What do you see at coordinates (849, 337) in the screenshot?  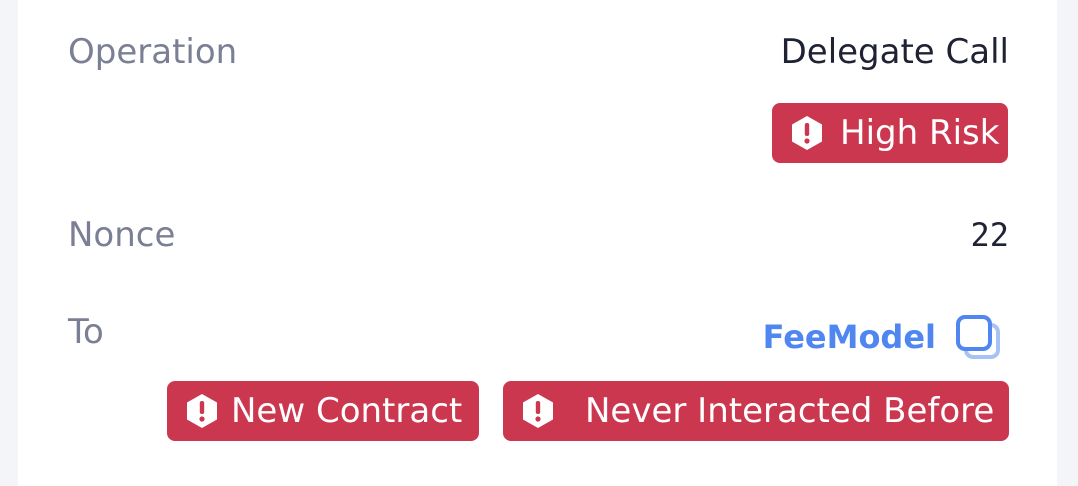 I see `to-address-link: FeeModel` at bounding box center [849, 337].